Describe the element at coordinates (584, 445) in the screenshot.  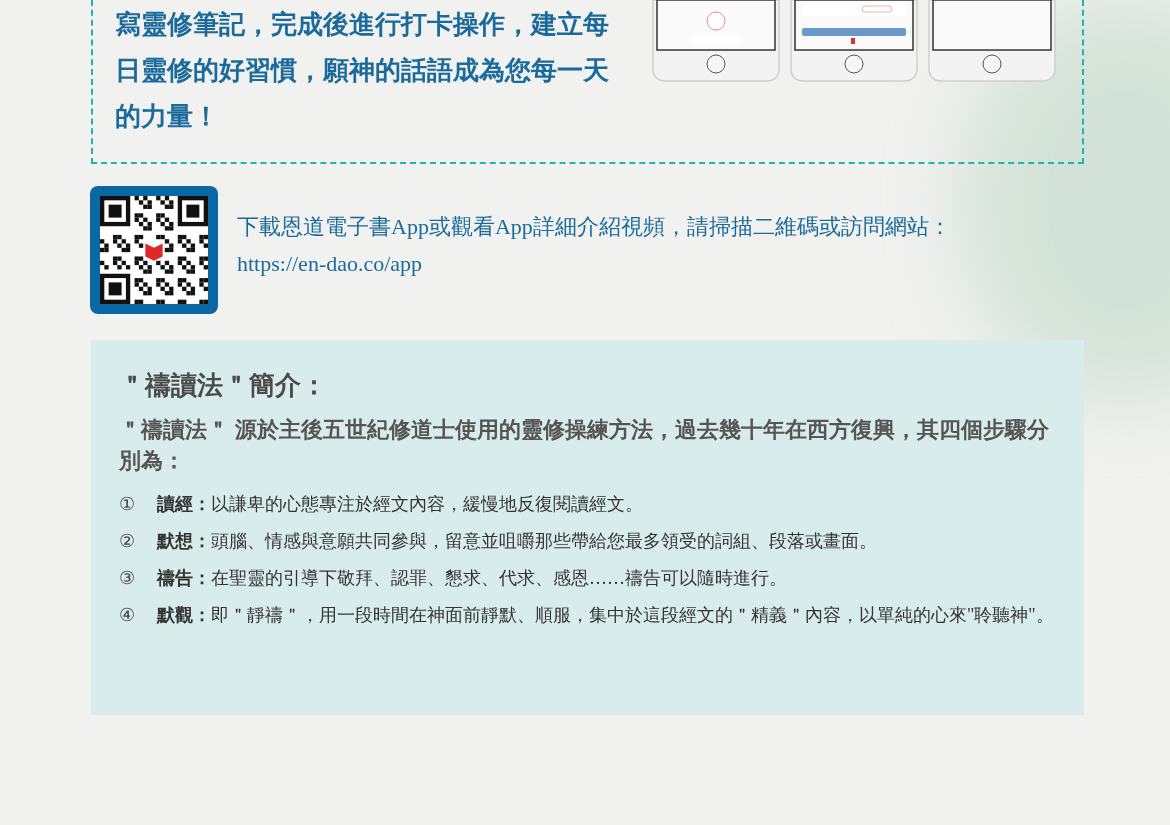
I see `intro-paragraph: ＂禱讀法＂ 源於主後五世紀修道士使用的靈修操練方法，過去幾十年在西方復興，其四個步驟分別為：` at that location.